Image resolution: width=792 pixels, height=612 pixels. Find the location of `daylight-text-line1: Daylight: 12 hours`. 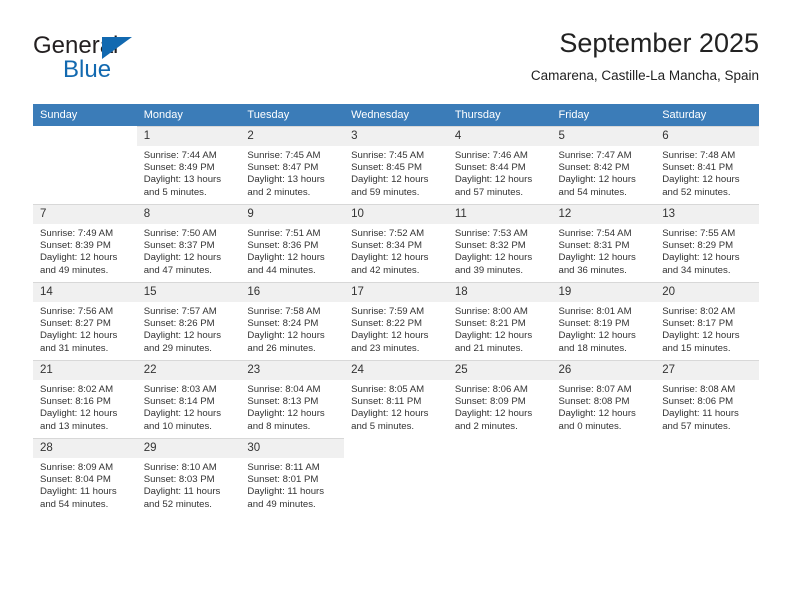

daylight-text-line1: Daylight: 12 hours is located at coordinates (182, 414).